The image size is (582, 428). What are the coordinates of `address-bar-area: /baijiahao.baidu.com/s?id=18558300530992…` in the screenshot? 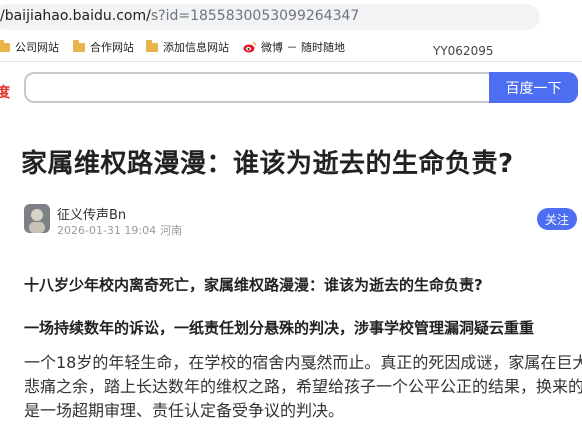 It's located at (291, 16).